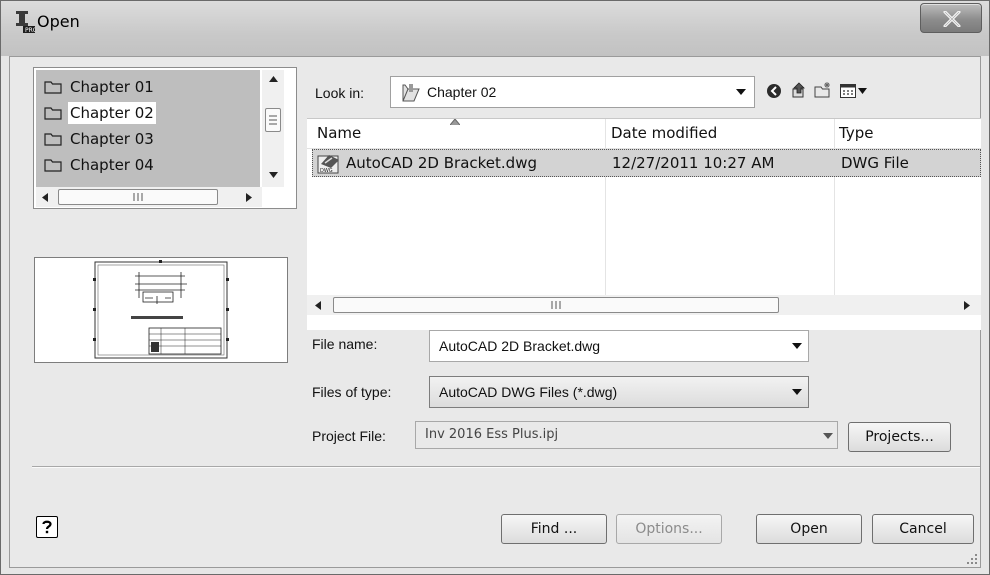 The width and height of the screenshot is (990, 575). I want to click on look-in-value: Chapter 02, so click(462, 92).